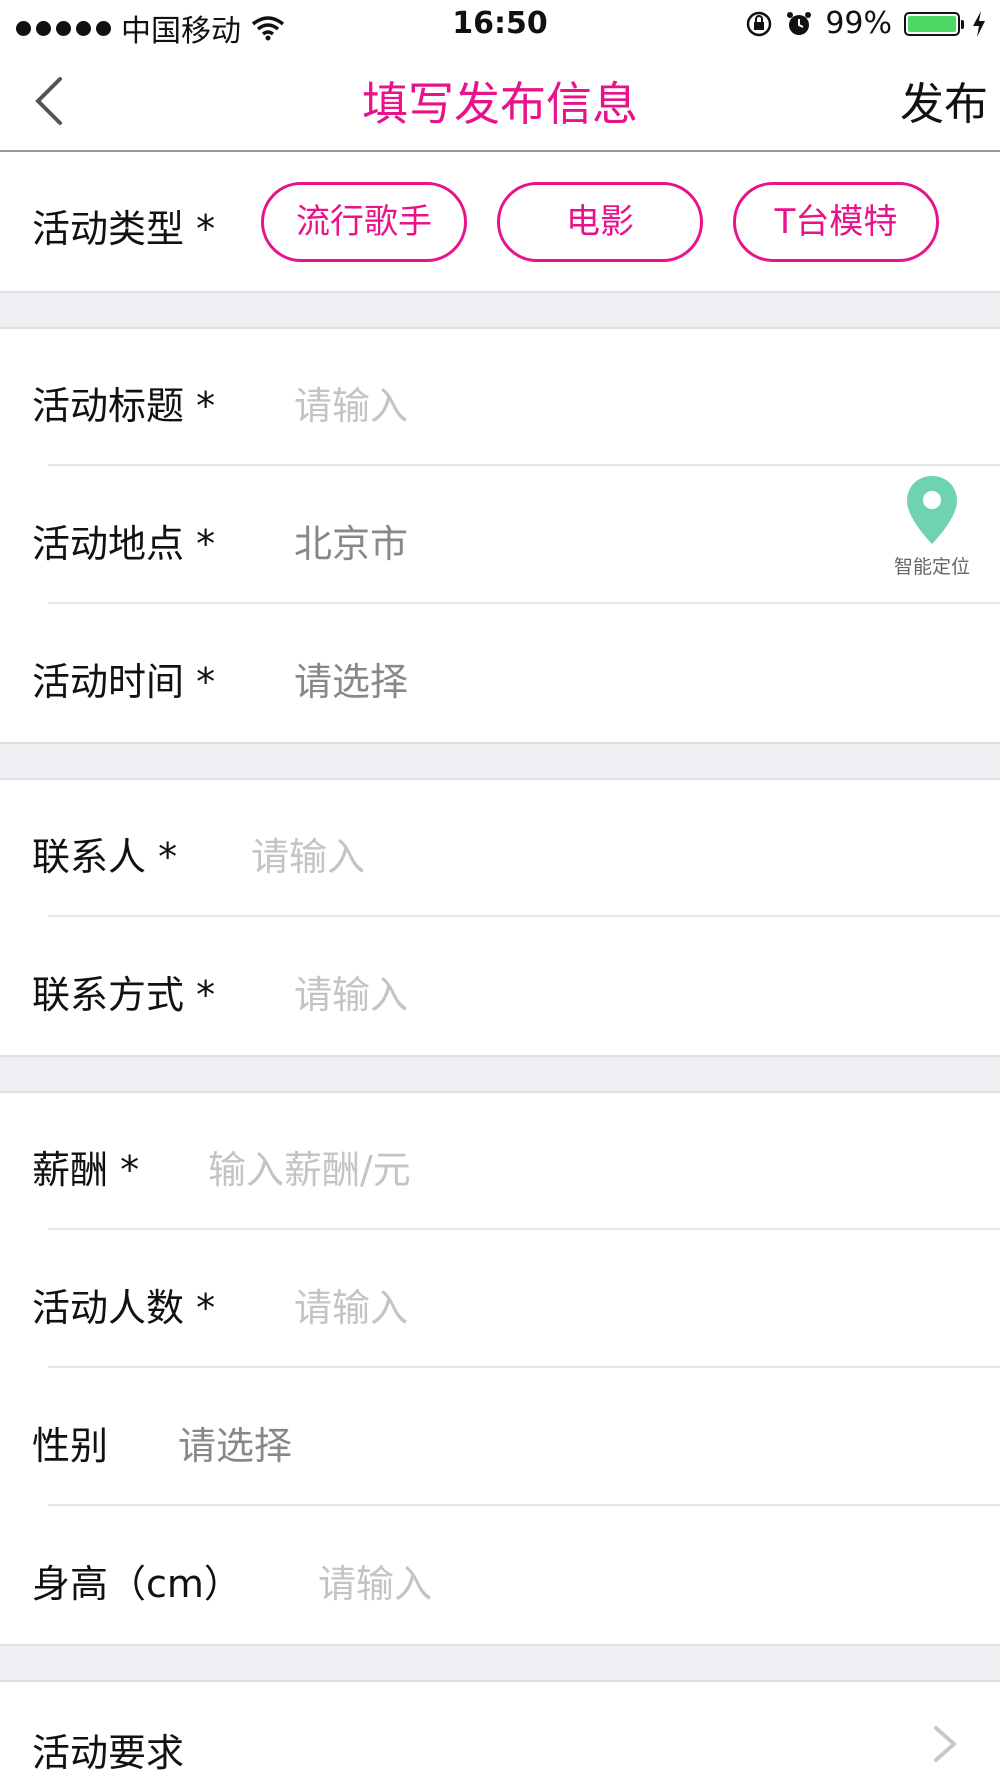  What do you see at coordinates (858, 23) in the screenshot?
I see `battery-percent: 99%` at bounding box center [858, 23].